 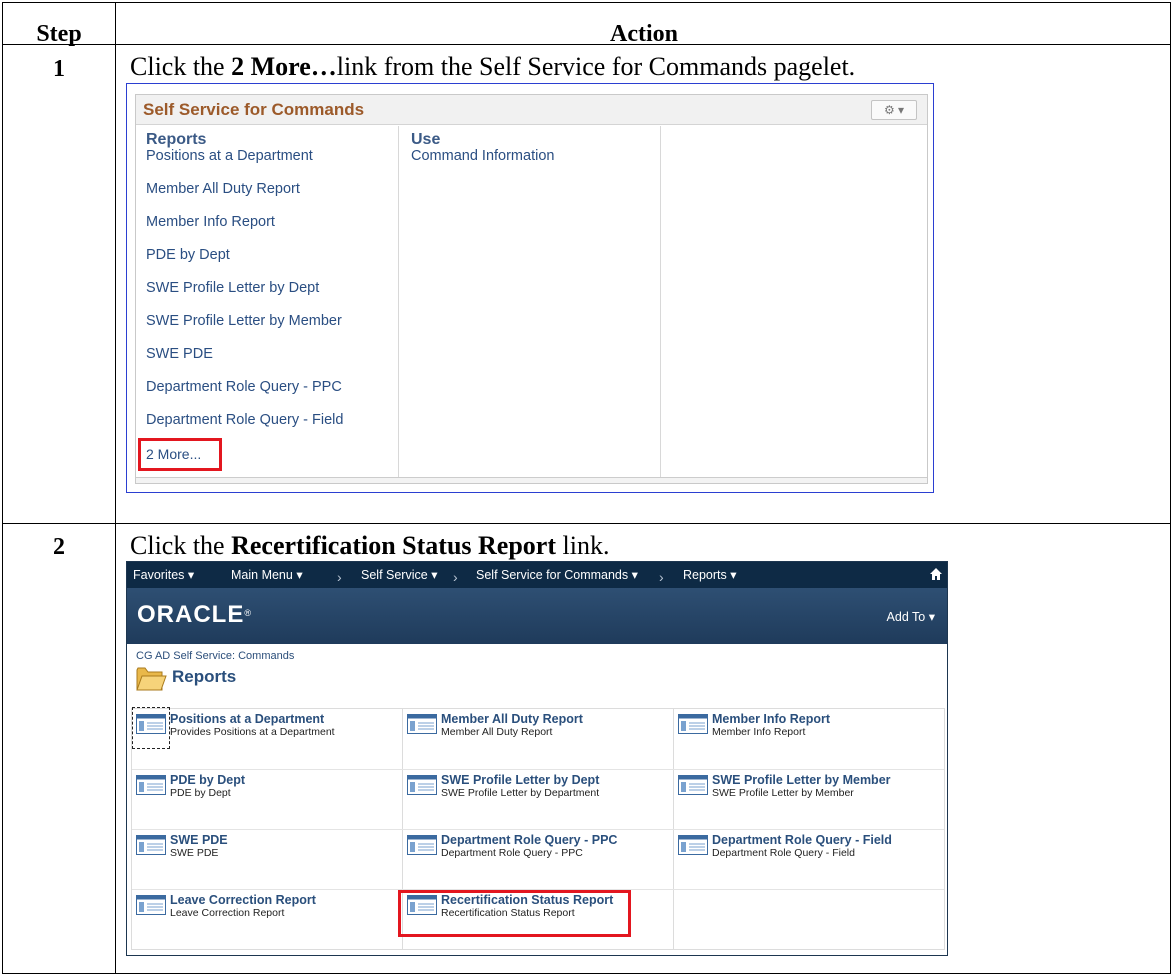 What do you see at coordinates (244, 420) in the screenshot?
I see `link-department-role-query-field: Department Role Query - Field` at bounding box center [244, 420].